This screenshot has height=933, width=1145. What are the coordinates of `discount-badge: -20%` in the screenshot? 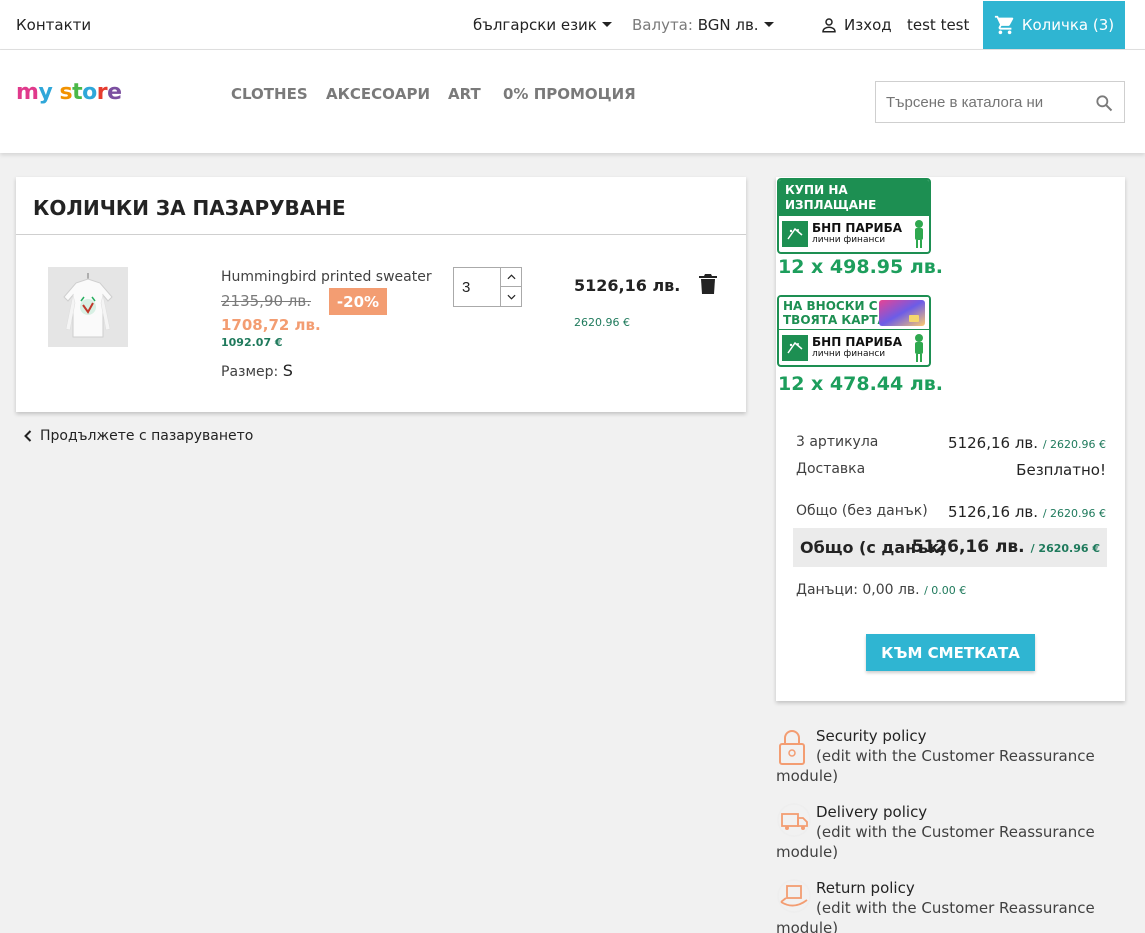 It's located at (358, 301).